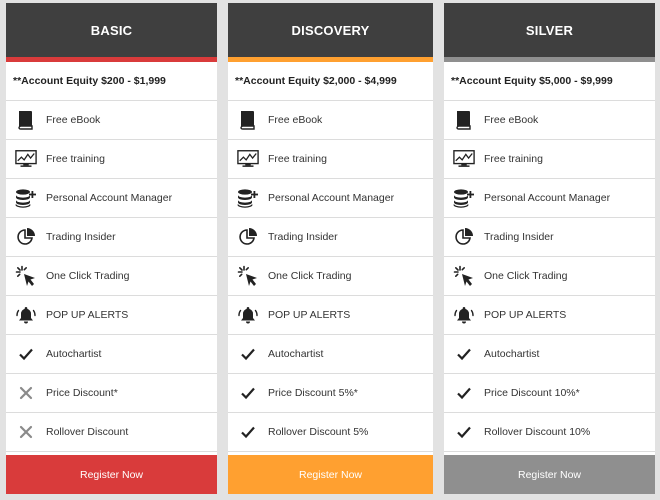 This screenshot has height=500, width=660. Describe the element at coordinates (532, 393) in the screenshot. I see `feature-label: Price Discount 10%*` at that location.